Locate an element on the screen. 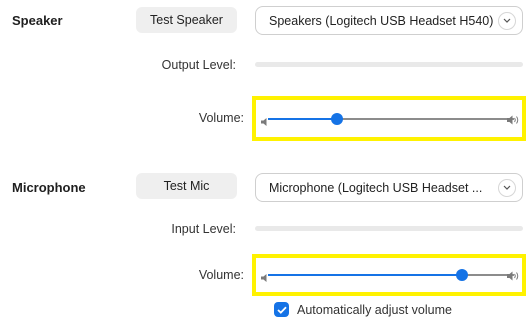 The width and height of the screenshot is (526, 320). checkmark-icon is located at coordinates (281, 310).